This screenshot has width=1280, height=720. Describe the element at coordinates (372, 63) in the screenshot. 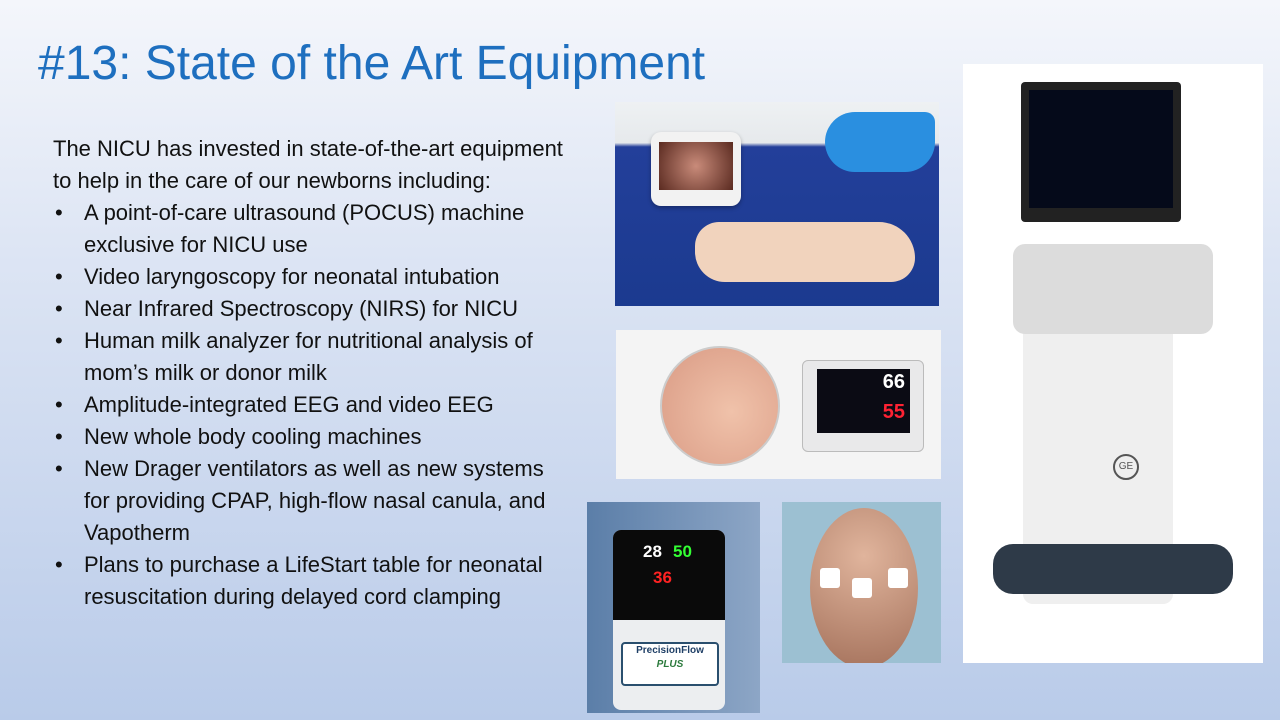

I see `slide-title: #13: State of the Art Equipment` at that location.